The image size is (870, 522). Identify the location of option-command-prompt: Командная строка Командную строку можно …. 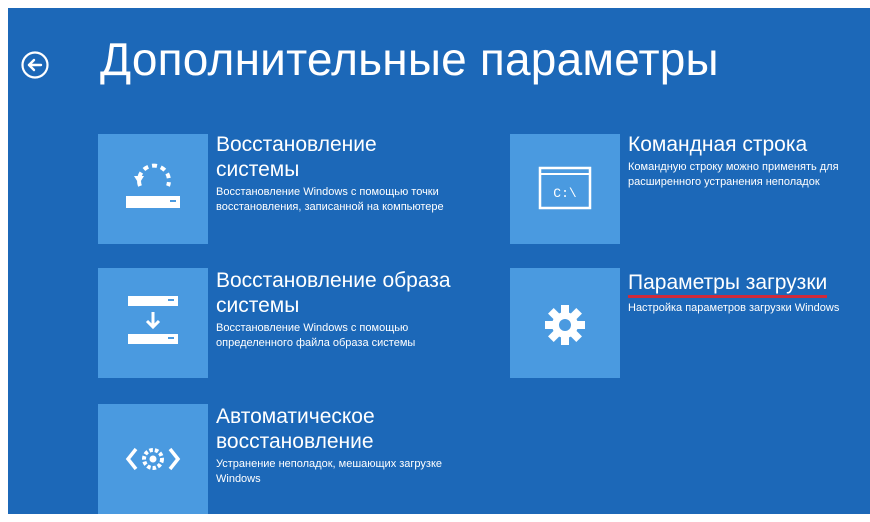
(748, 161).